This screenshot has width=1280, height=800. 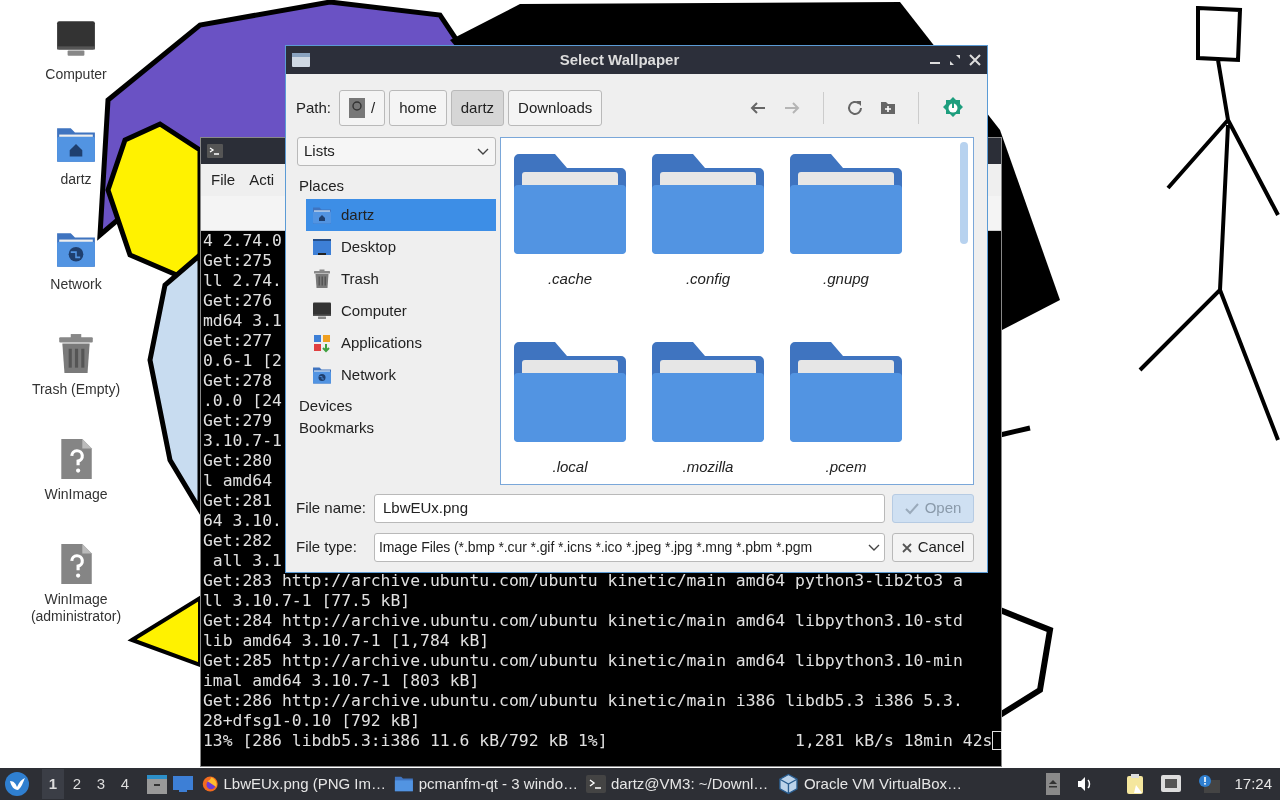 I want to click on path-button: Downloads, so click(x=555, y=108).